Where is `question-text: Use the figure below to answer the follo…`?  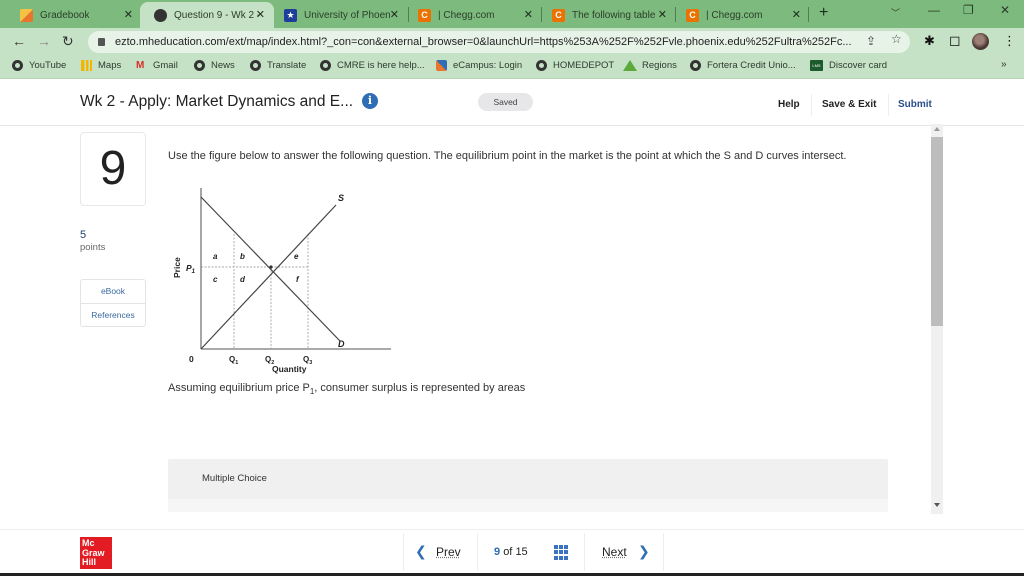
question-text: Use the figure below to answer the follo… is located at coordinates (507, 156).